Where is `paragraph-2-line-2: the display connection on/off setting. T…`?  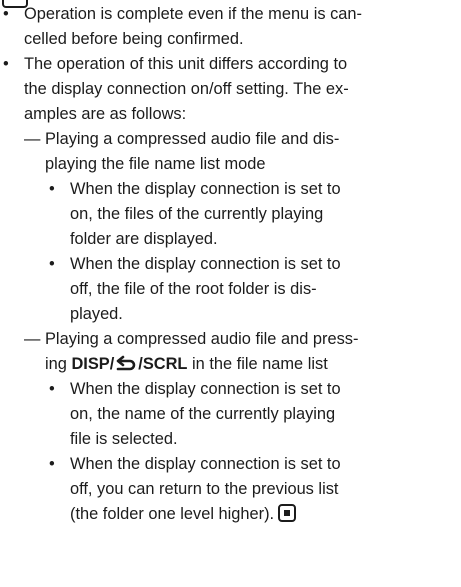 paragraph-2-line-2: the display connection on/off setting. T… is located at coordinates (186, 89).